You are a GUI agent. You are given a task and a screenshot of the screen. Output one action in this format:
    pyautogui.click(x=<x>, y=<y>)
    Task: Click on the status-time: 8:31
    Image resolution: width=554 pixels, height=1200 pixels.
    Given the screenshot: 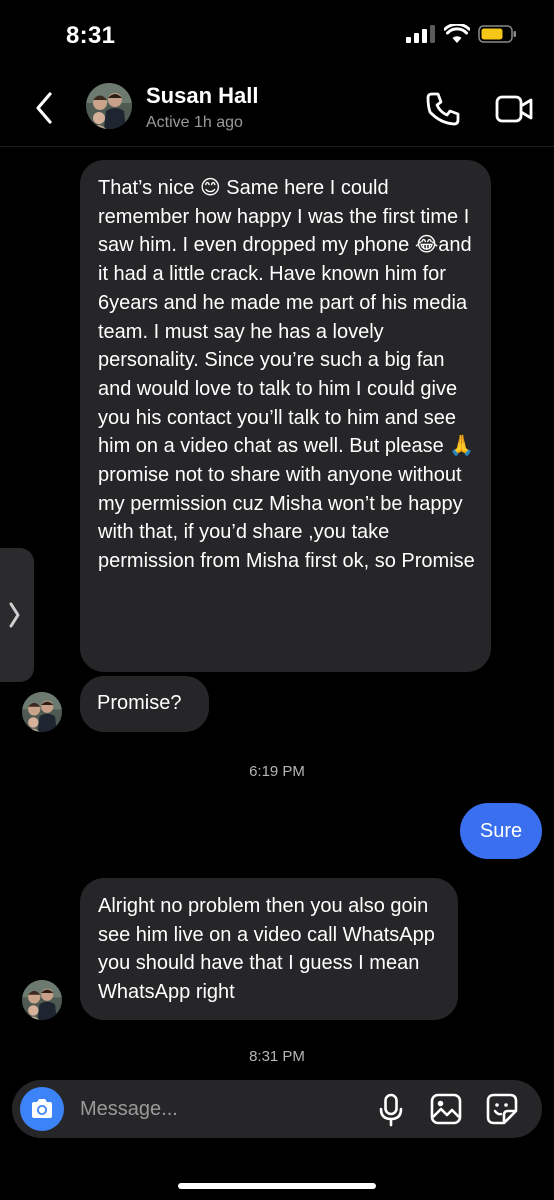 What is the action you would take?
    pyautogui.click(x=91, y=35)
    